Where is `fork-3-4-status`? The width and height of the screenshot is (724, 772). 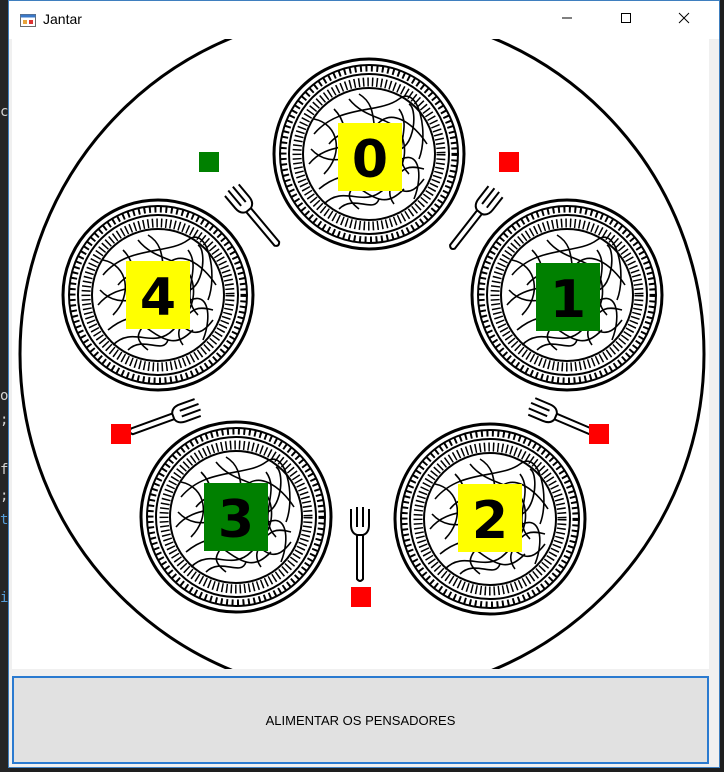 fork-3-4-status is located at coordinates (121, 434).